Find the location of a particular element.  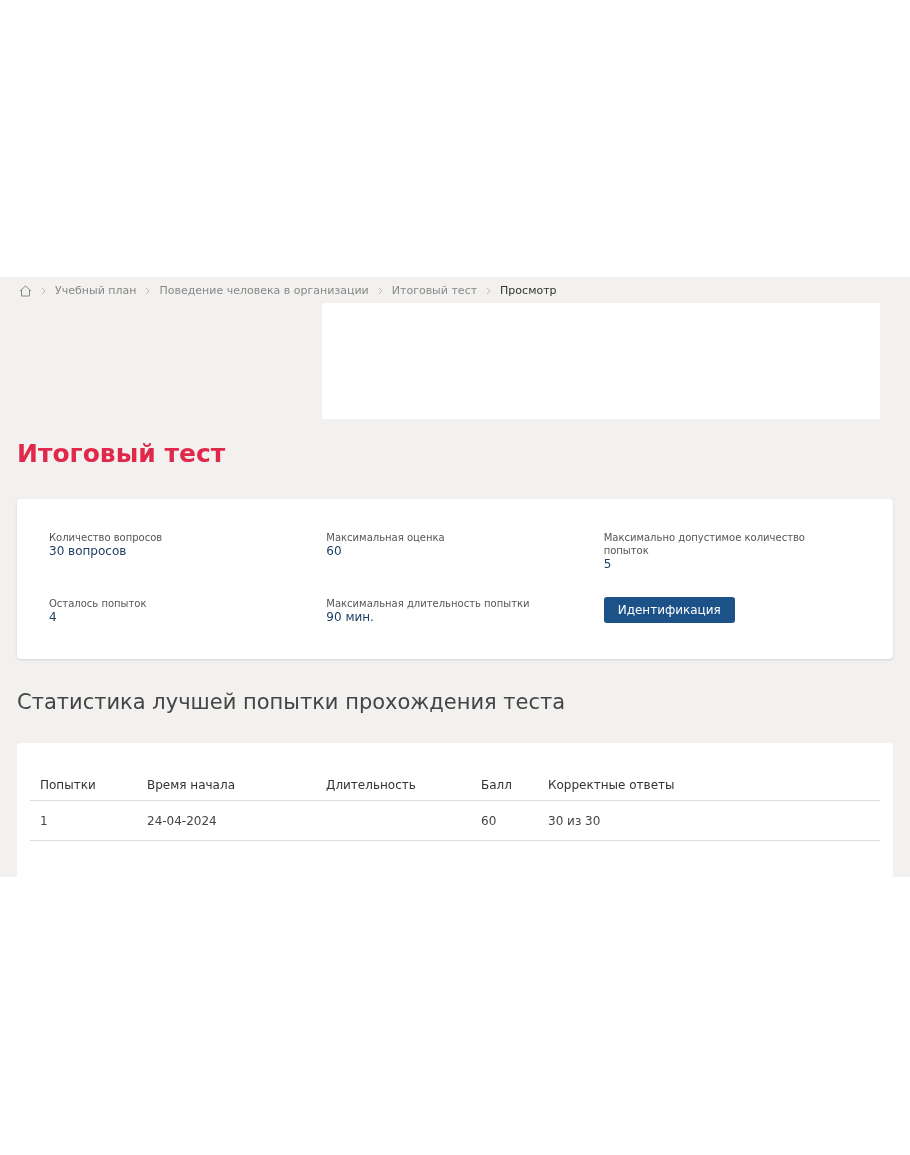

home-icon is located at coordinates (25, 291).